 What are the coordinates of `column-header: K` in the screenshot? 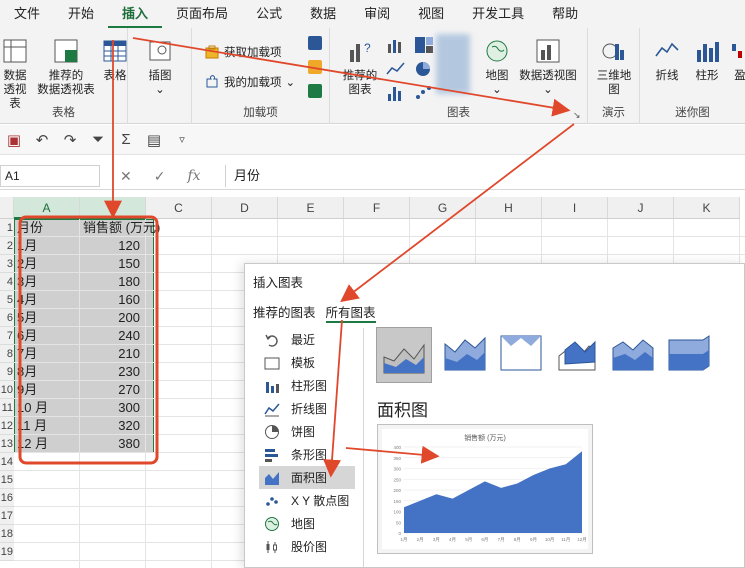 It's located at (707, 208).